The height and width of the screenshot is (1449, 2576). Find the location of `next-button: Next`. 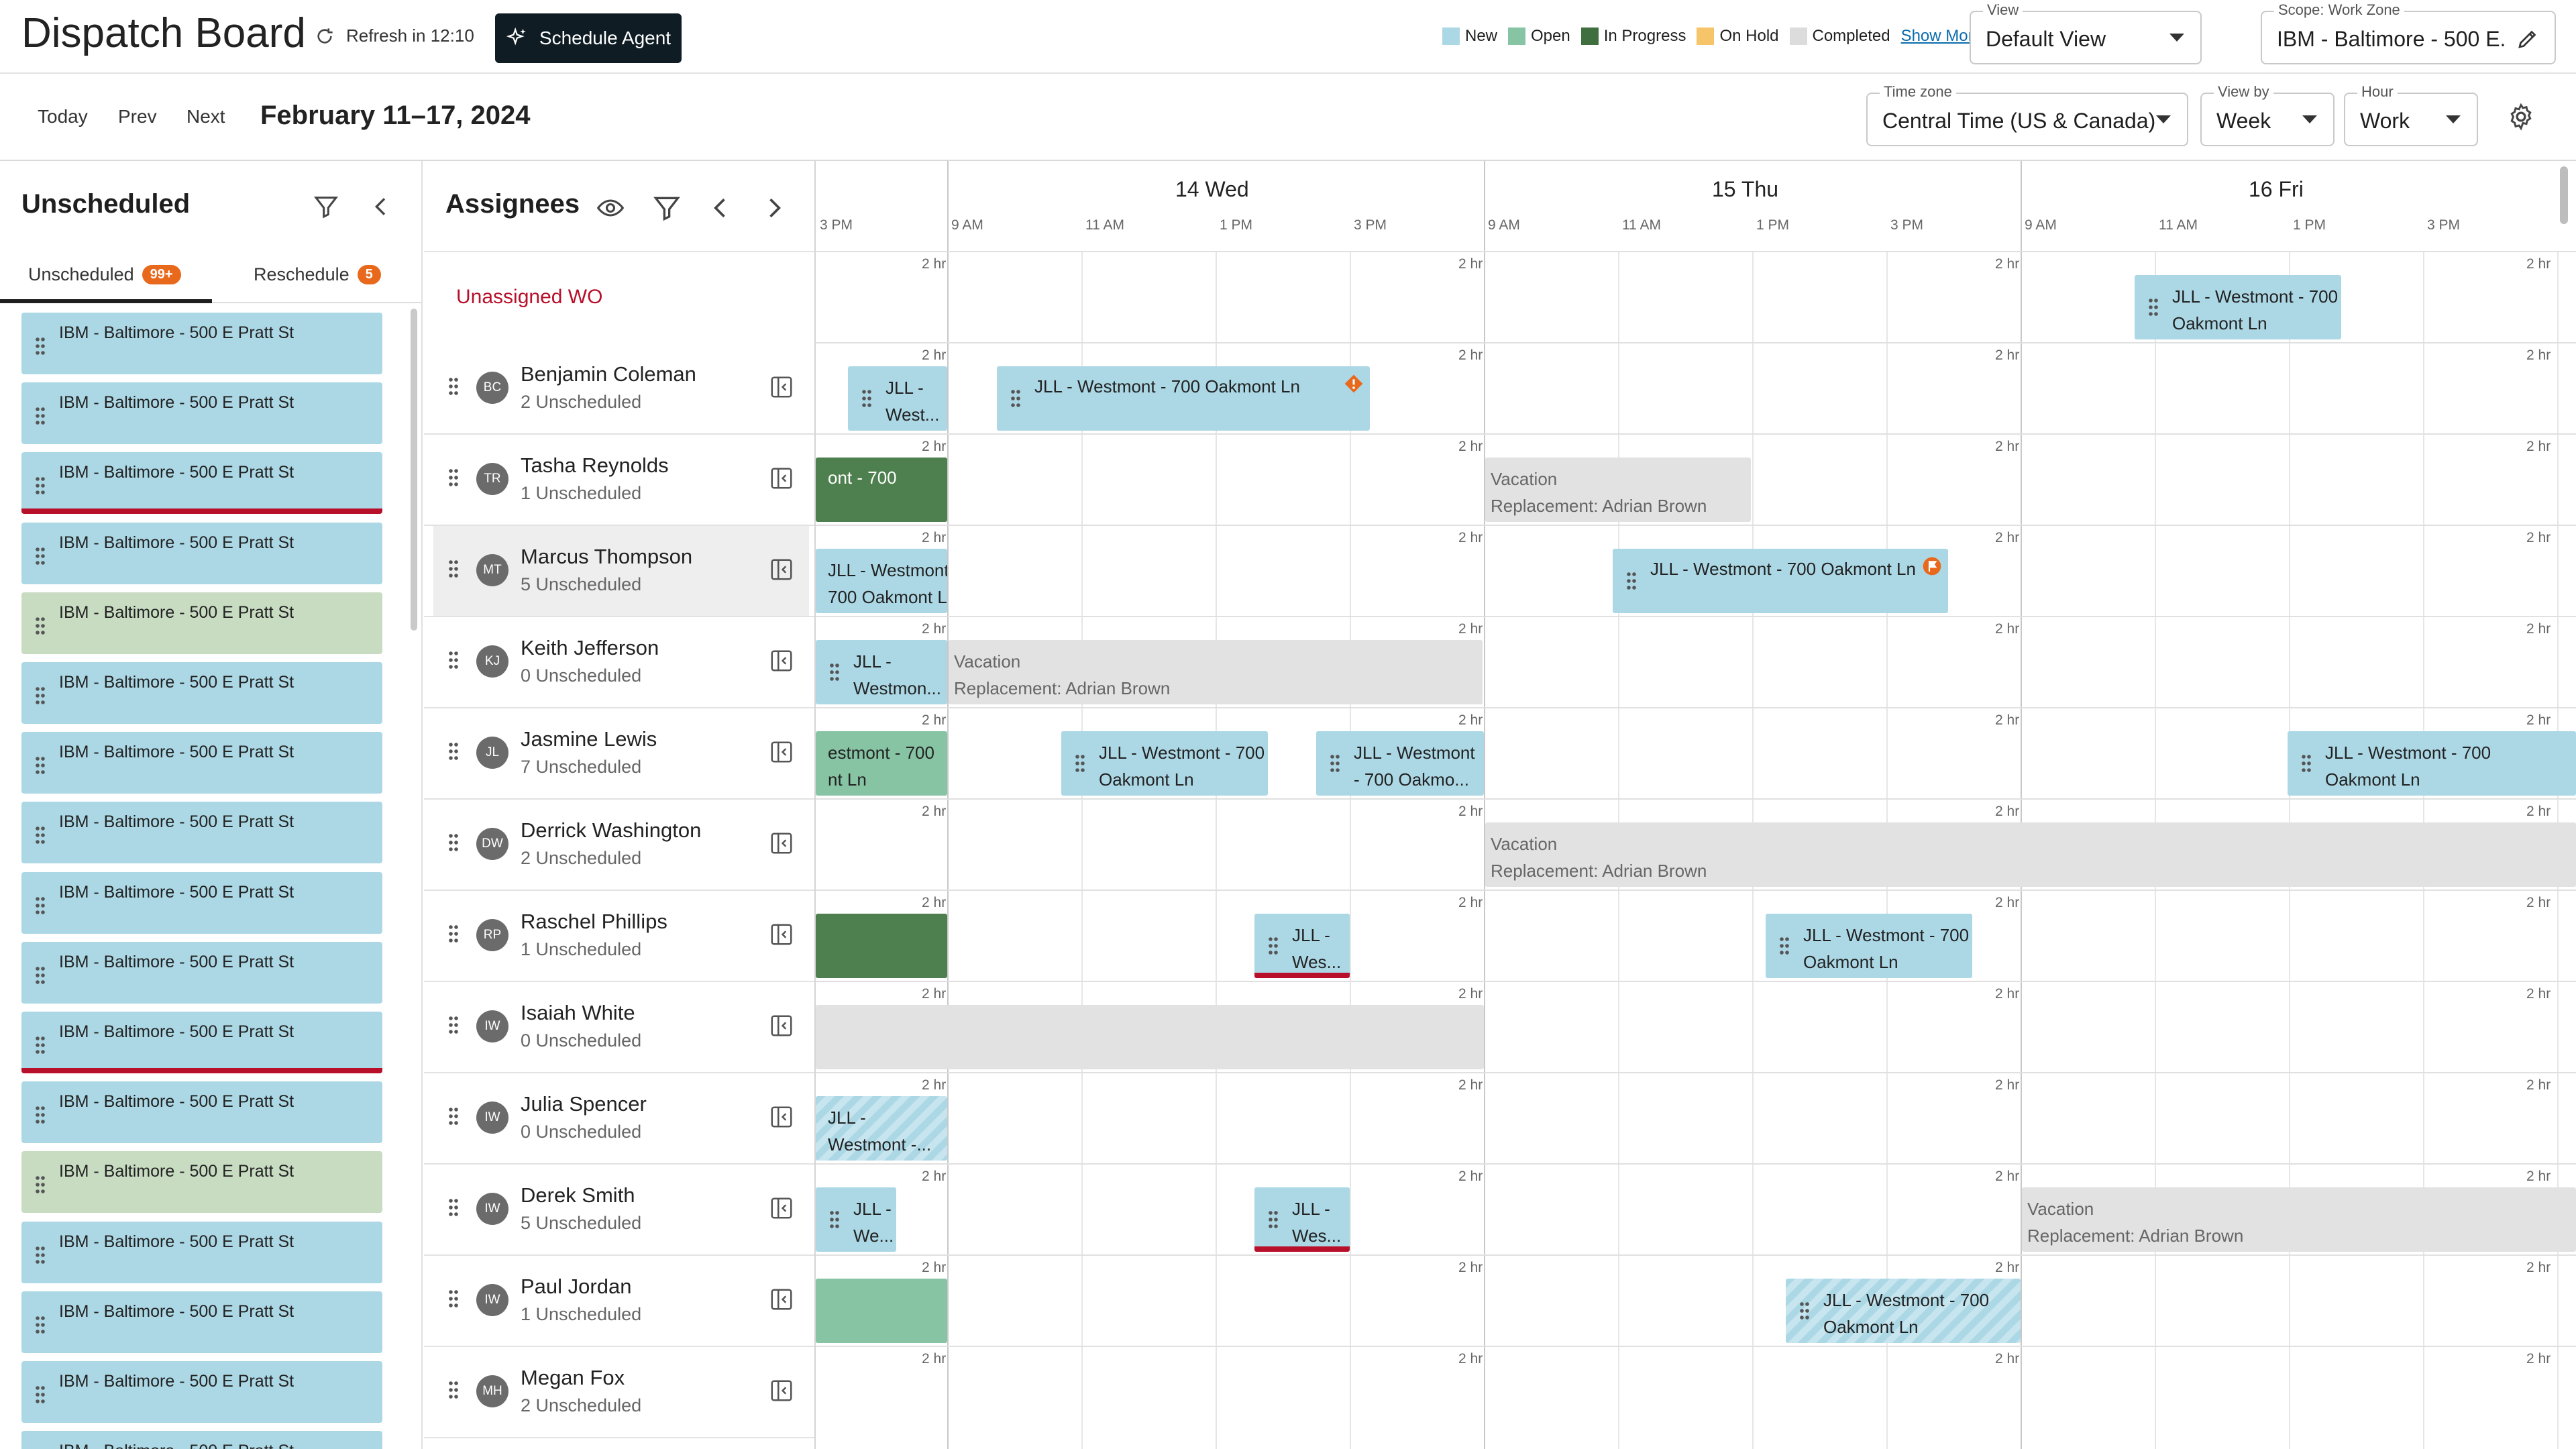

next-button: Next is located at coordinates (205, 116).